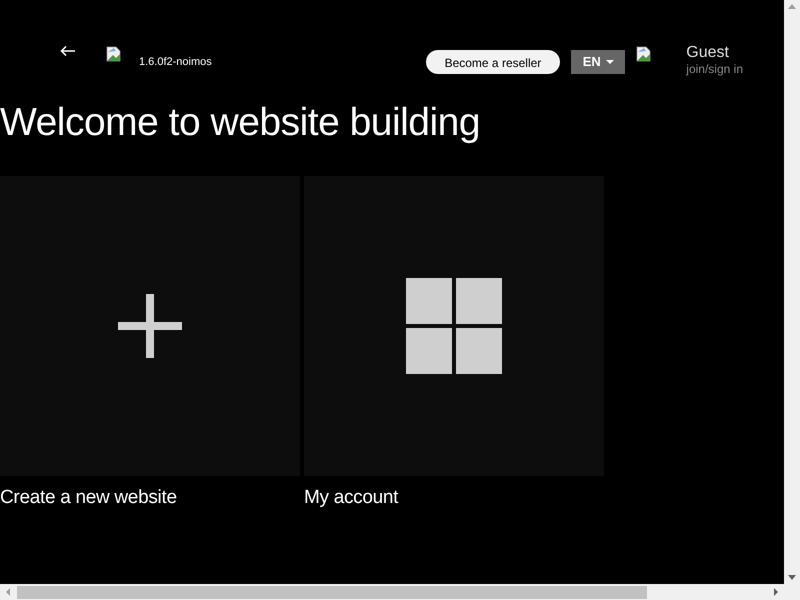 This screenshot has width=800, height=600. What do you see at coordinates (400, 592) in the screenshot?
I see `horizontal-scrollbar` at bounding box center [400, 592].